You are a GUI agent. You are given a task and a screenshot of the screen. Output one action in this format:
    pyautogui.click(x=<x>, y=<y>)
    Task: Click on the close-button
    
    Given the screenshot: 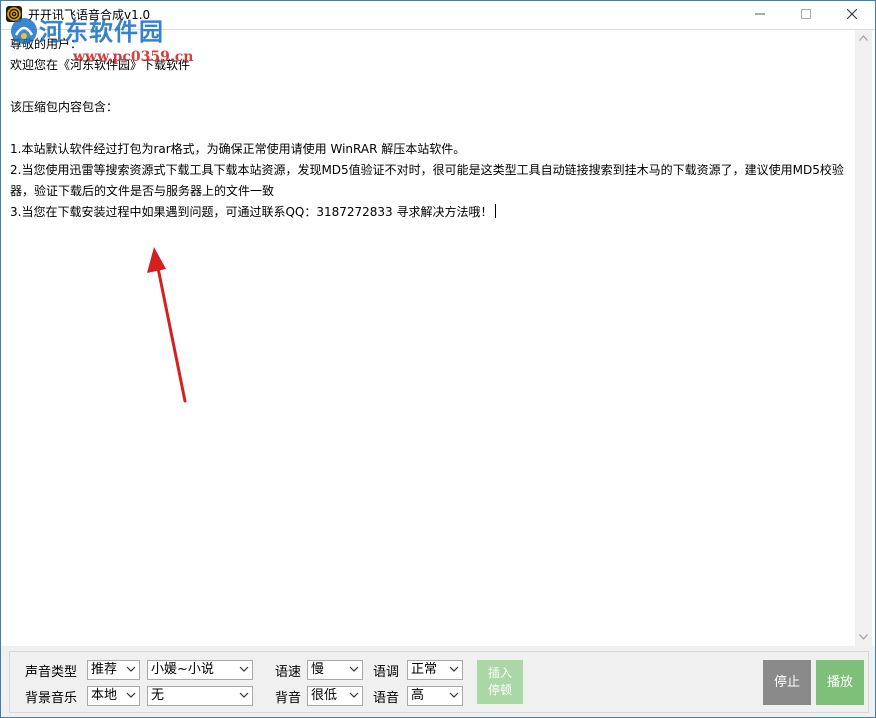 What is the action you would take?
    pyautogui.click(x=852, y=15)
    